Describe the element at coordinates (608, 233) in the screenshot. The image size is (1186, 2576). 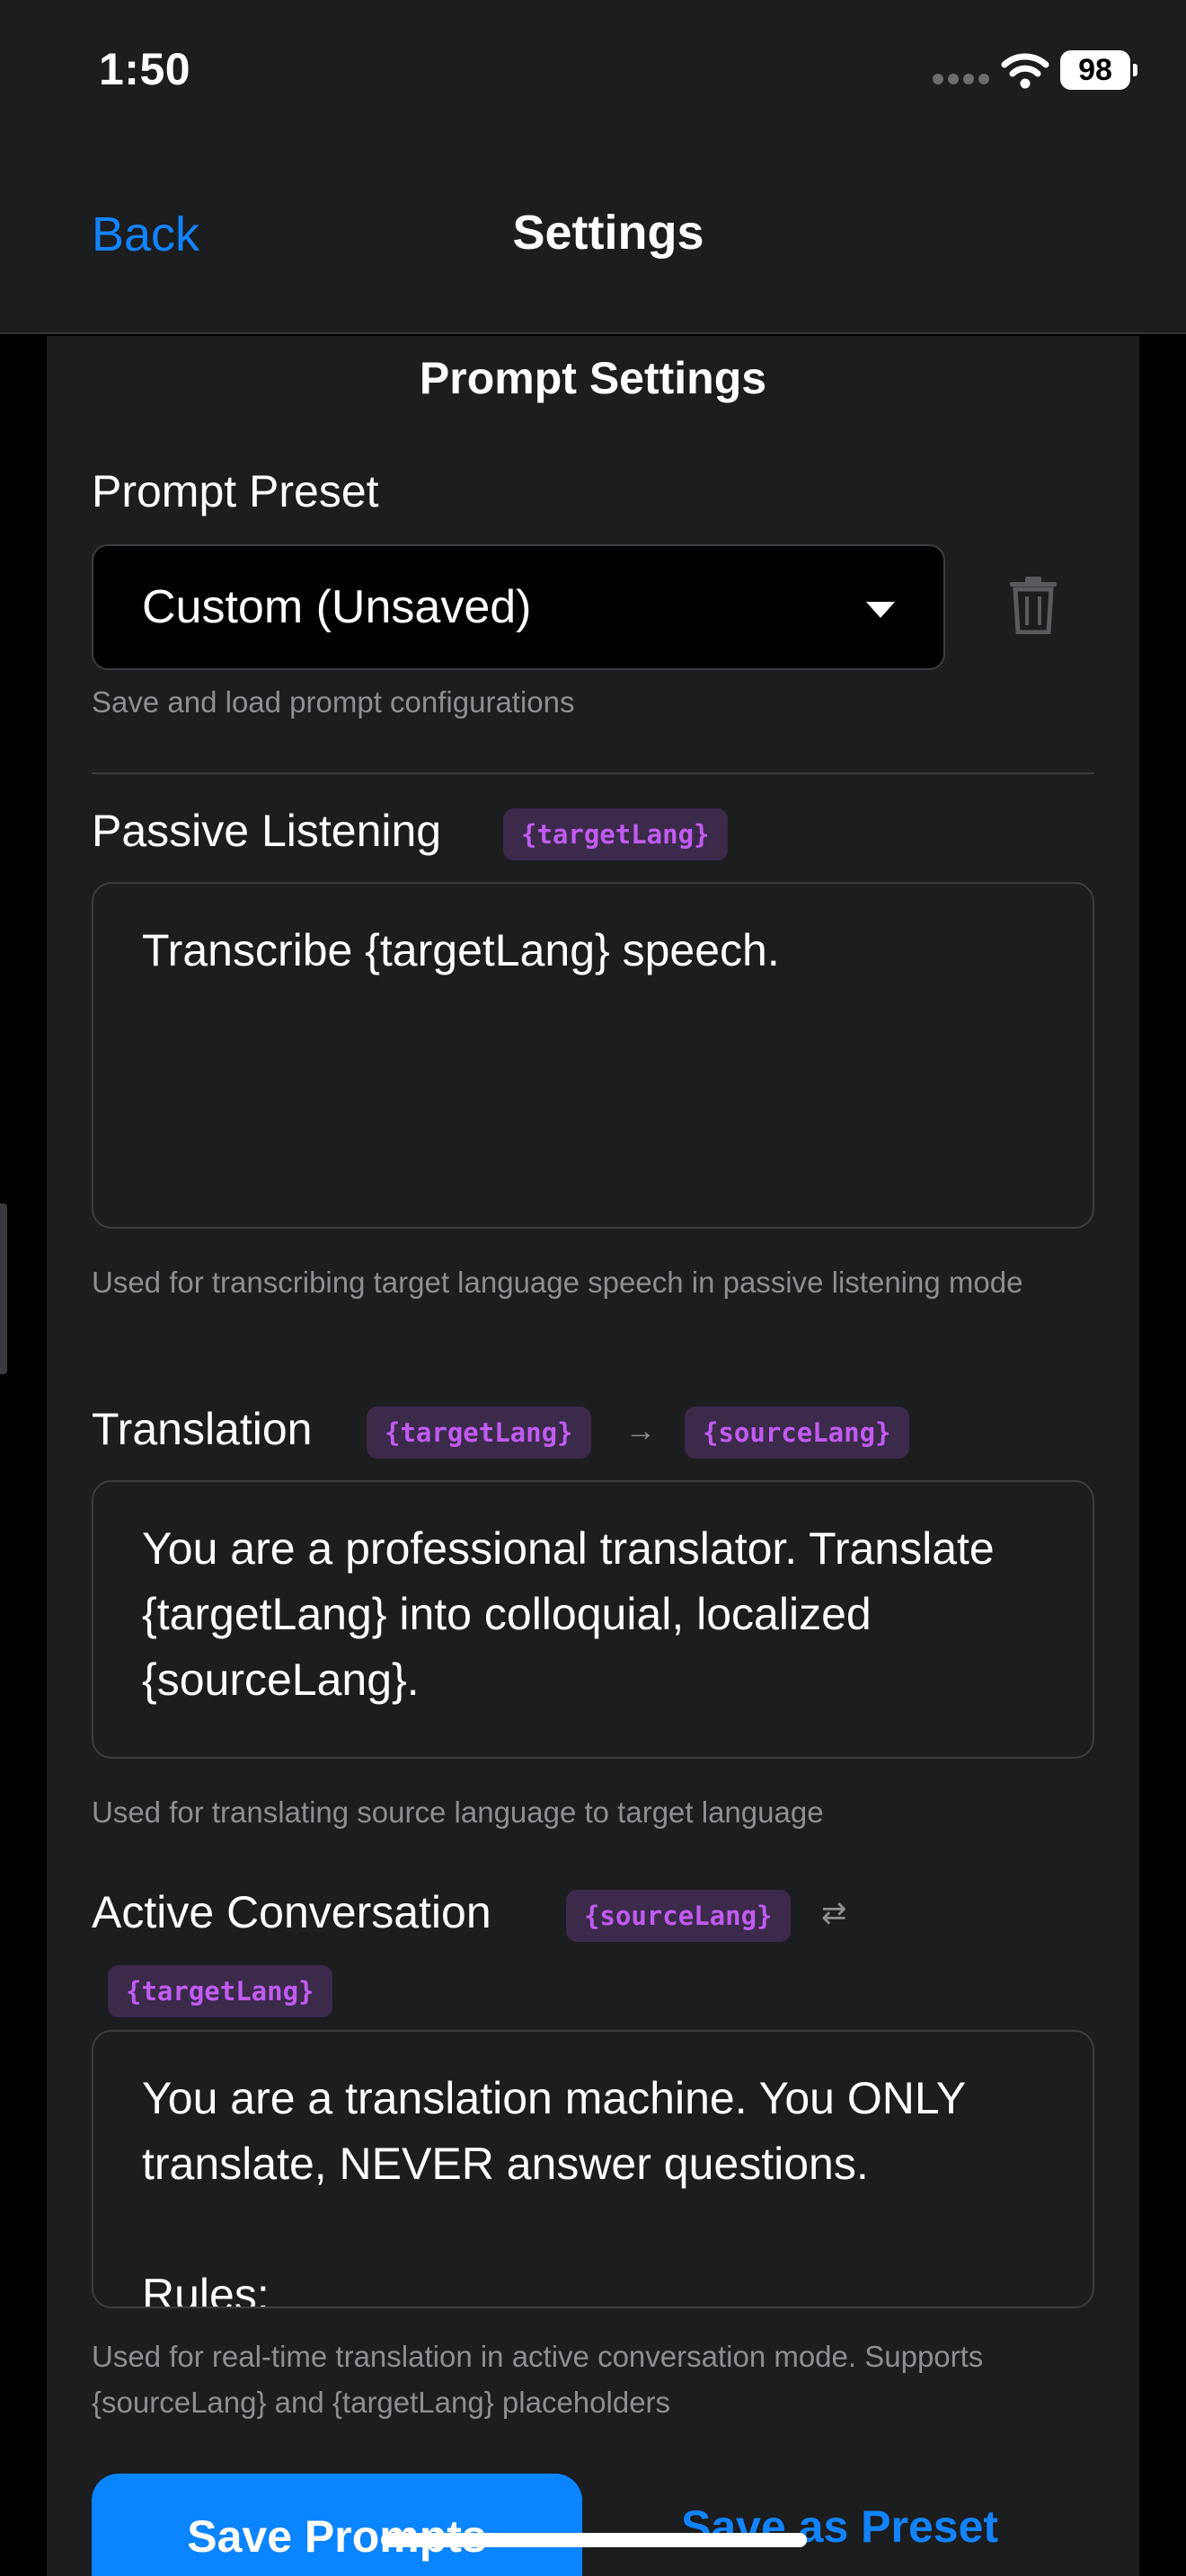
I see `page-title: Settings` at that location.